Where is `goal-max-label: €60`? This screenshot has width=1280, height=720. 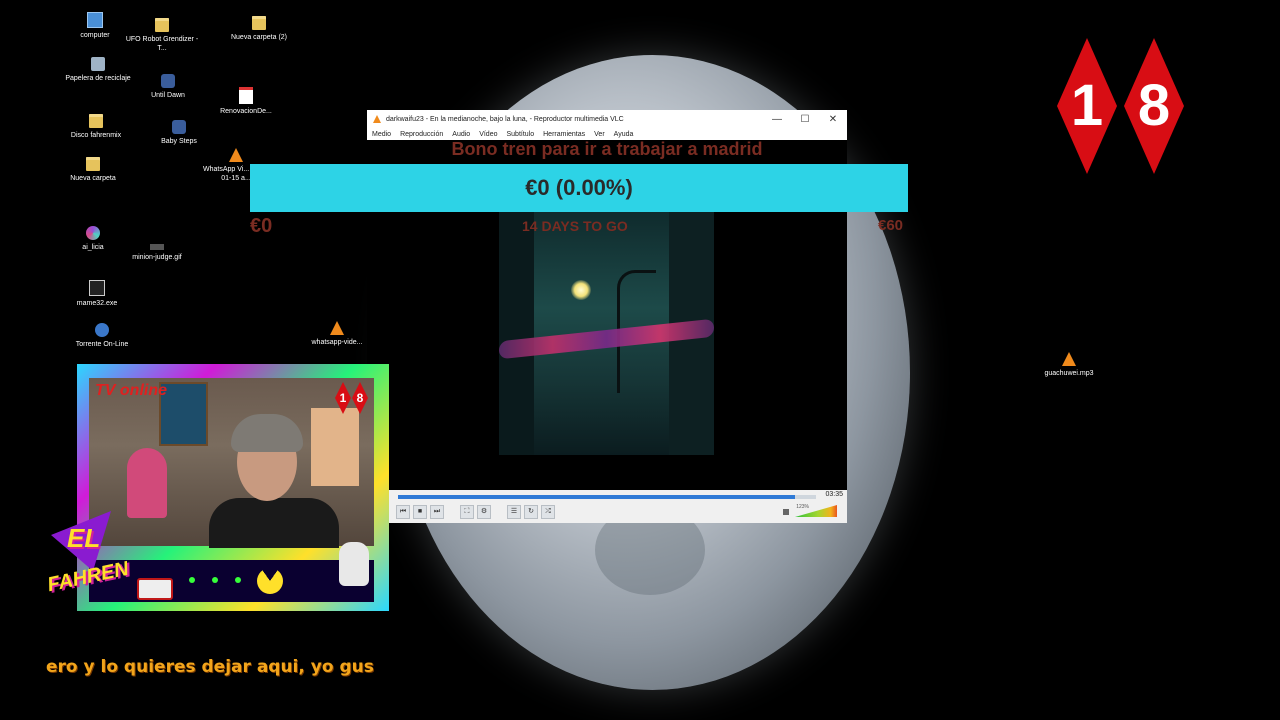
goal-max-label: €60 is located at coordinates (891, 225).